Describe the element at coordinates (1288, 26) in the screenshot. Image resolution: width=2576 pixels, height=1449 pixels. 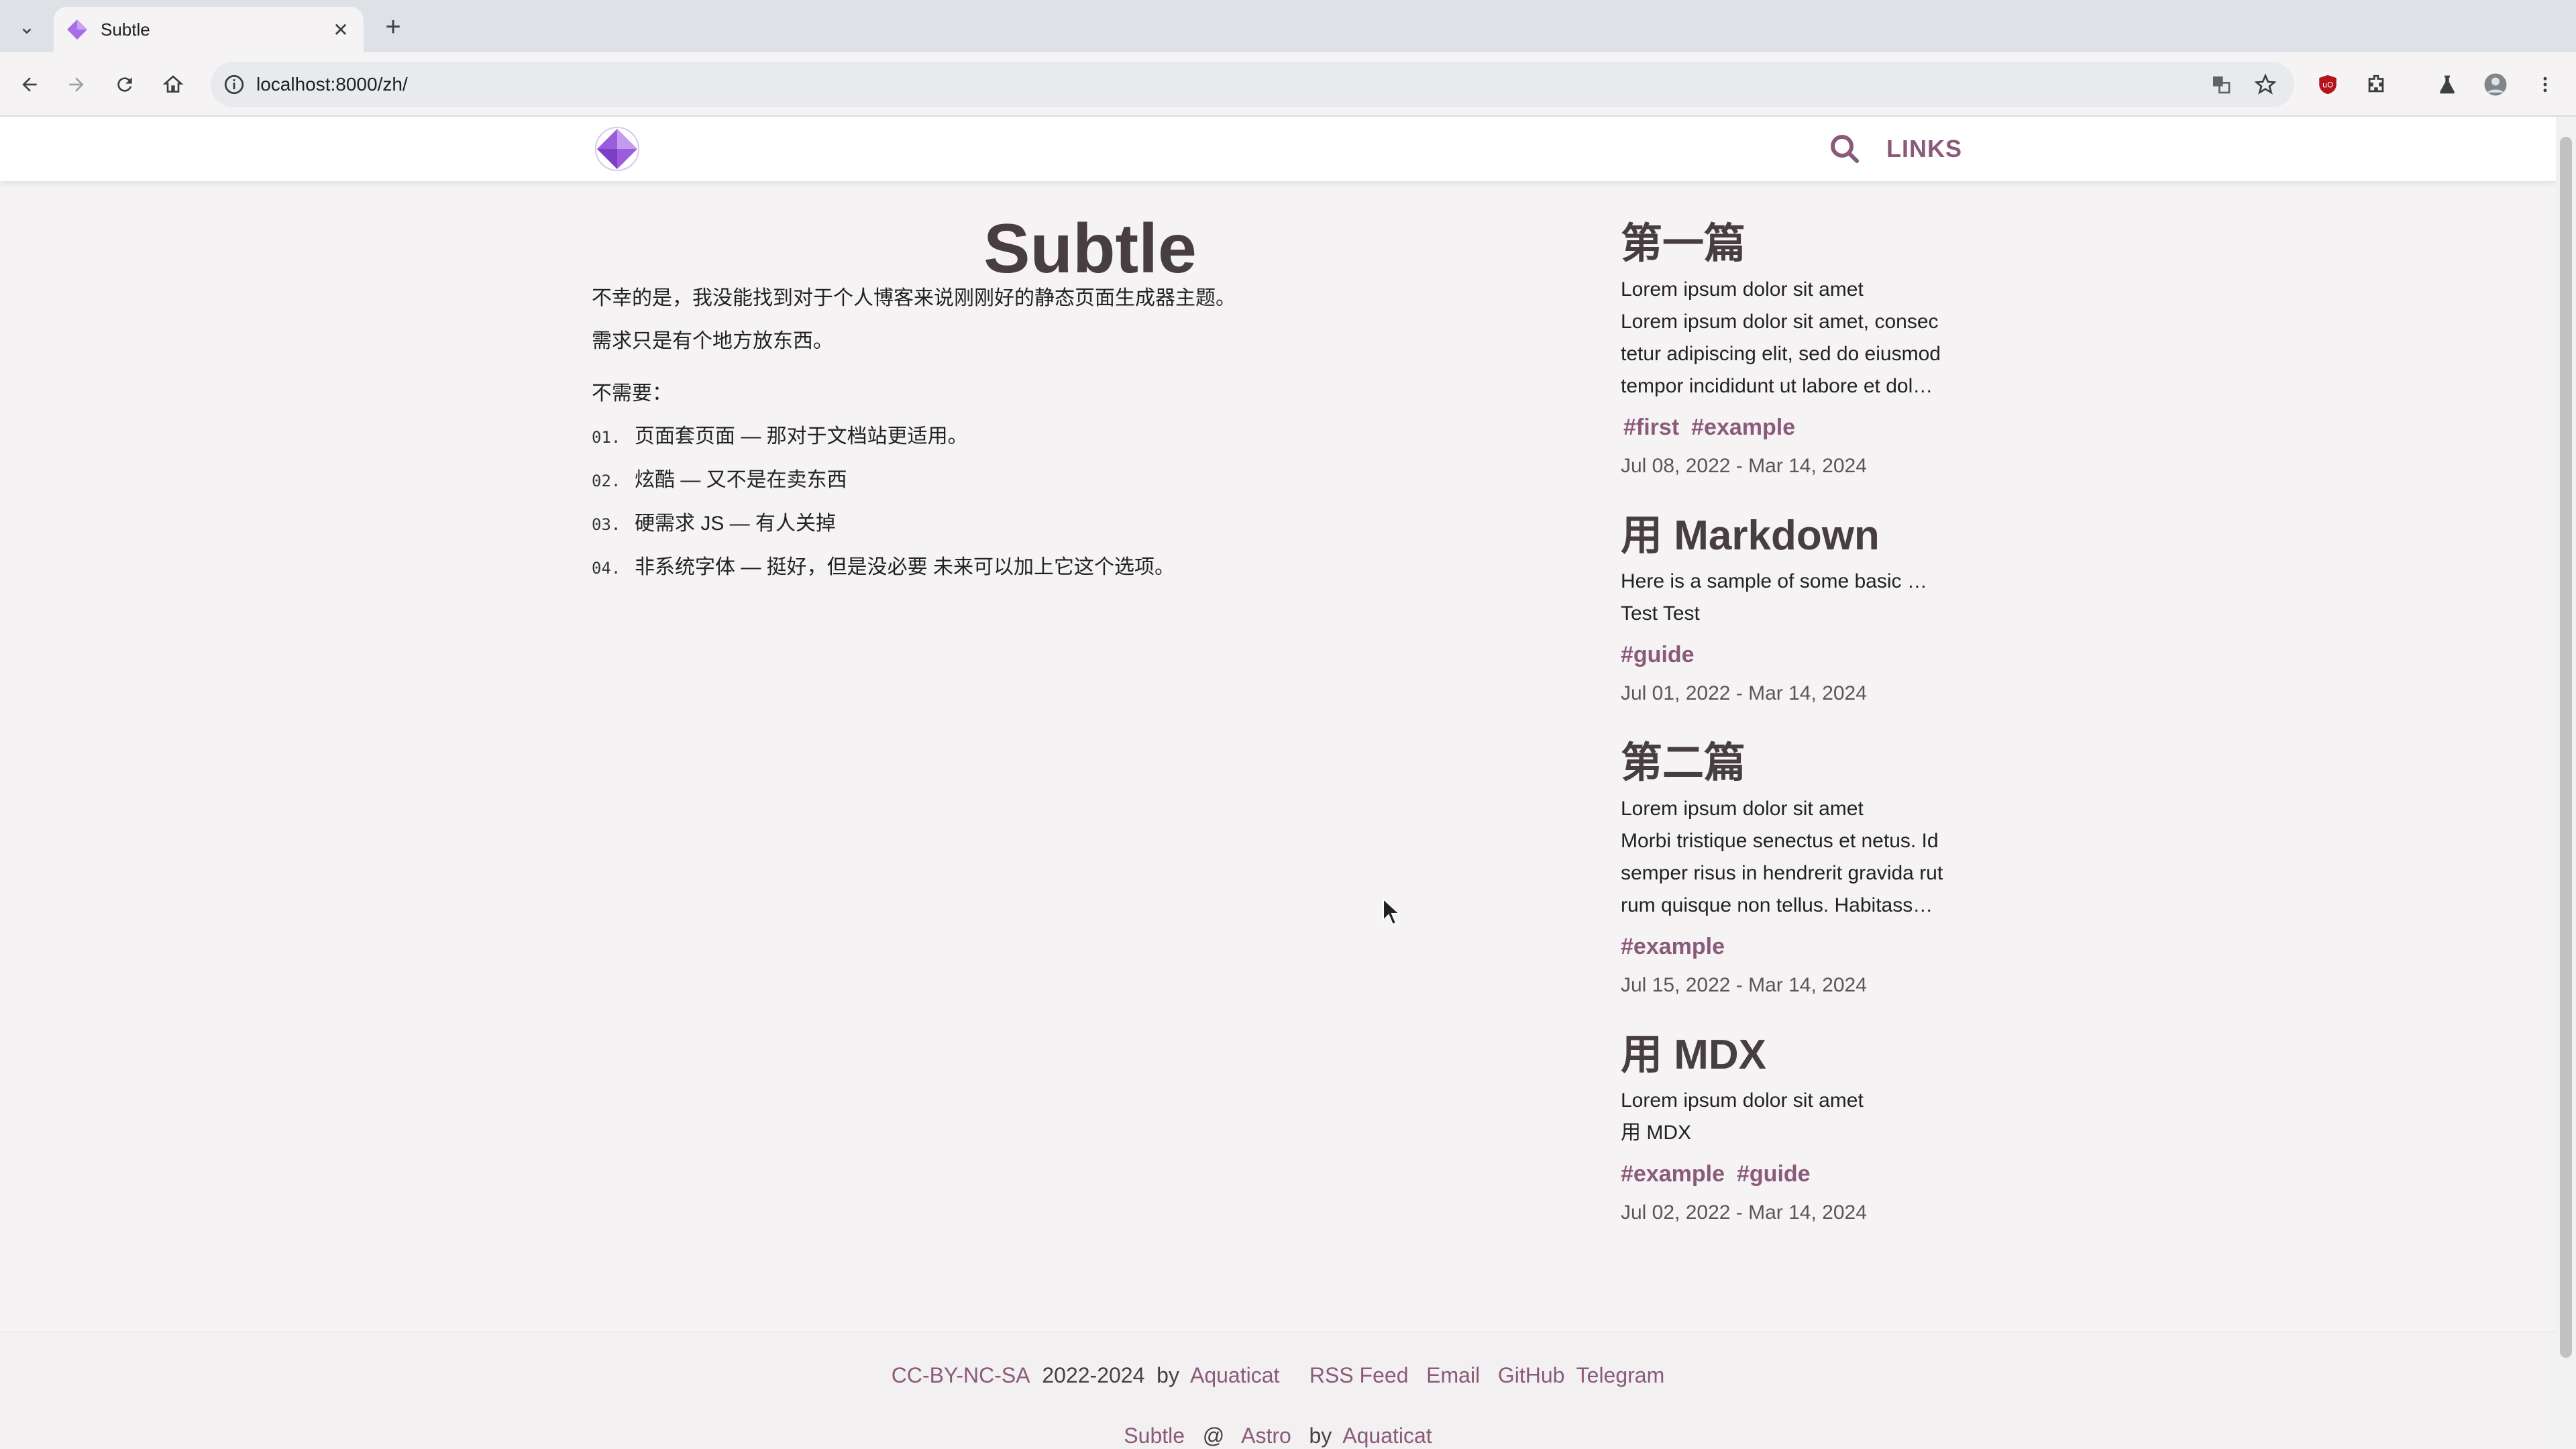
I see `browser-tab-bar: ⌄ Subtle ✕ +` at that location.